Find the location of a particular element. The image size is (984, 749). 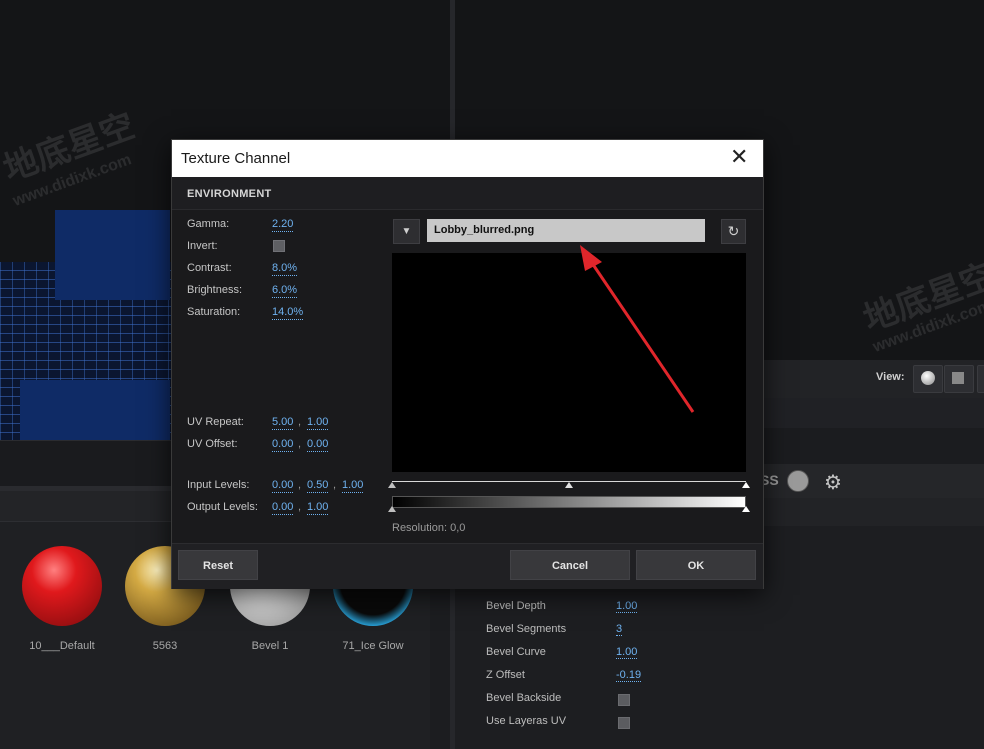

input-white-handle is located at coordinates (746, 485).